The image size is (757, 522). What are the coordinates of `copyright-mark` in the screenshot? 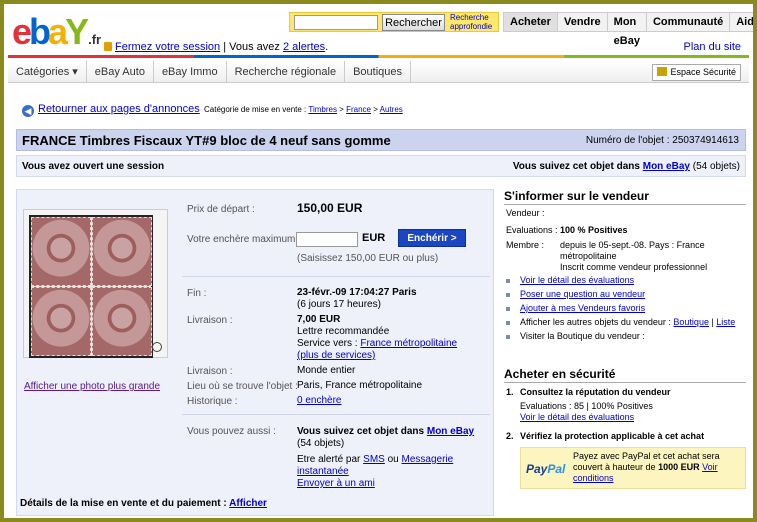 It's located at (157, 347).